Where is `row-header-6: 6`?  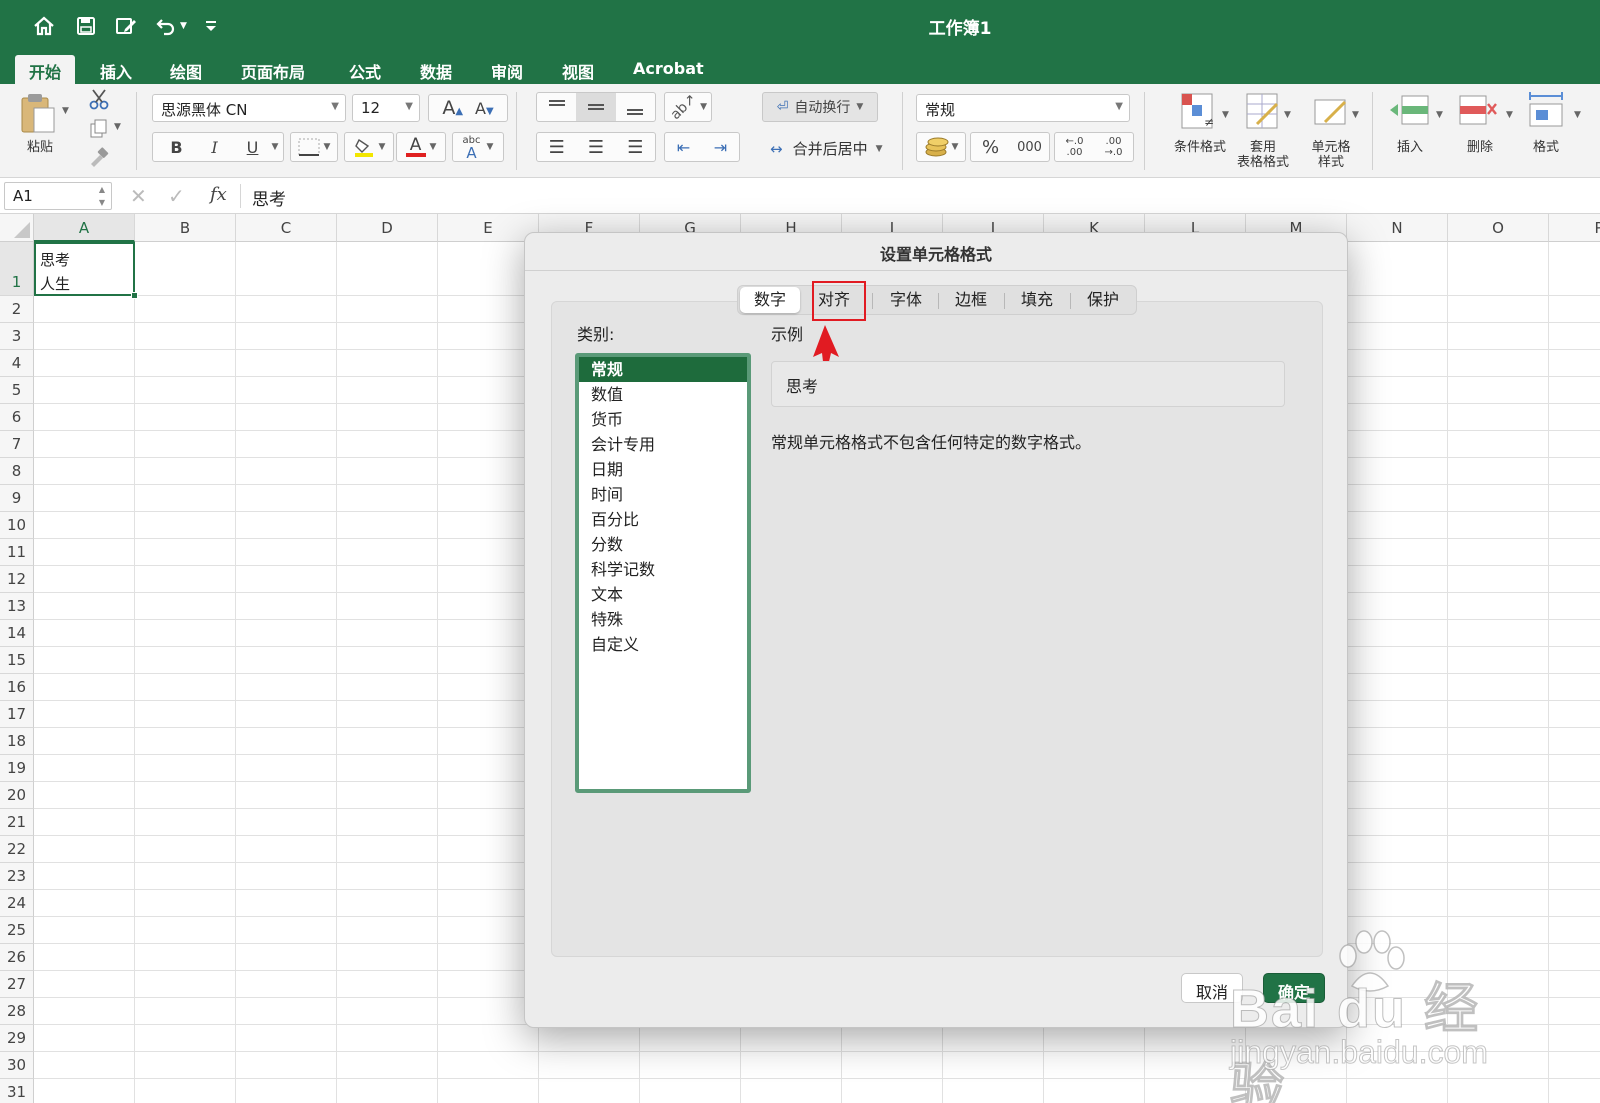 row-header-6: 6 is located at coordinates (17, 417).